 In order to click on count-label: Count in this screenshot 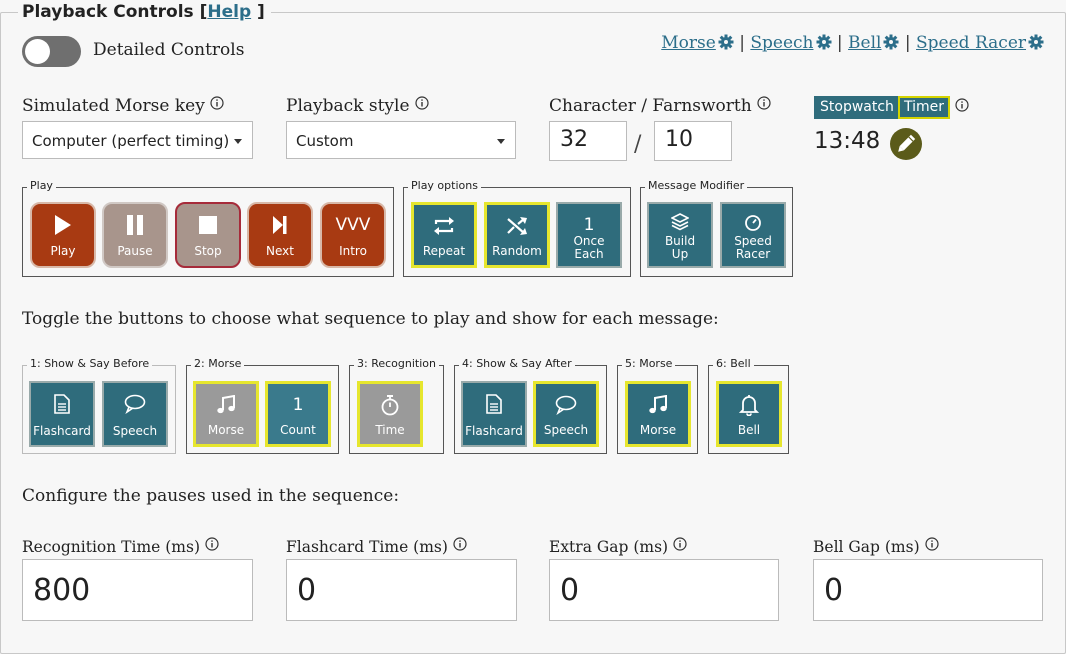, I will do `click(298, 430)`.